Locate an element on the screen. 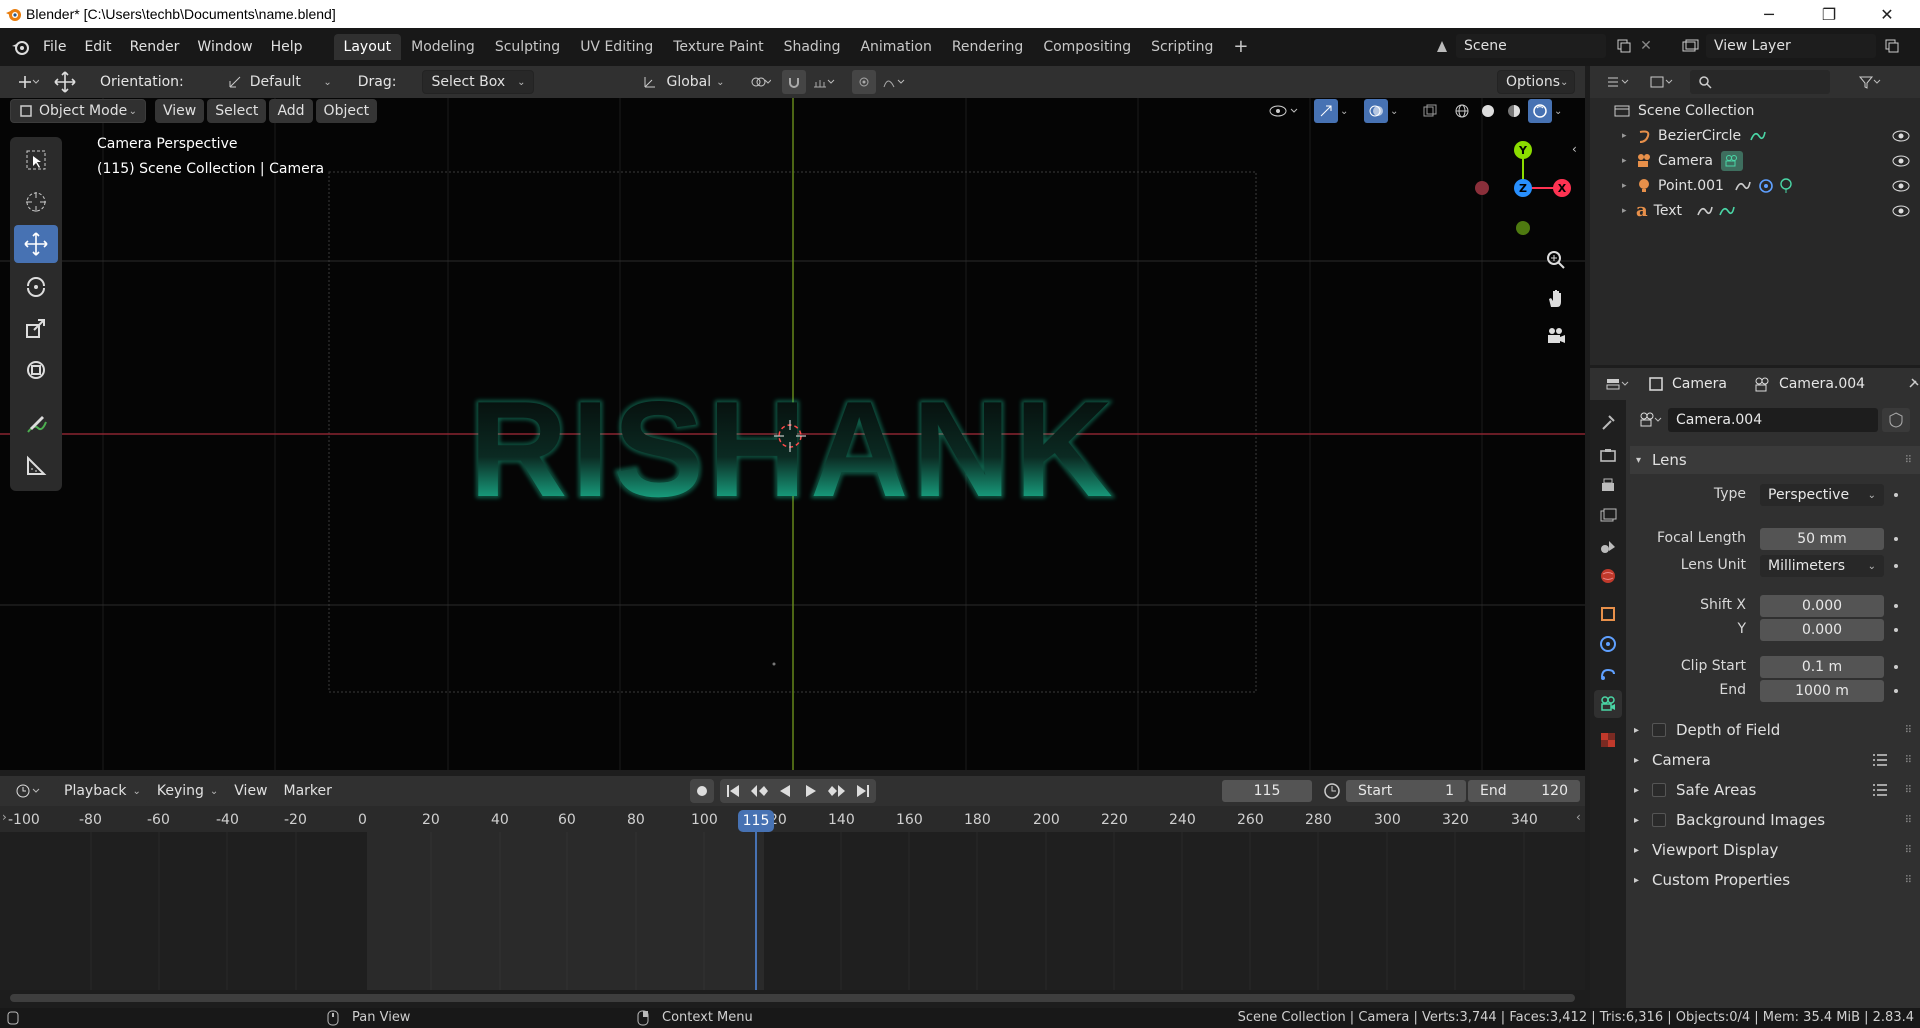 This screenshot has height=1028, width=1920. shift-y-field: 0.000 is located at coordinates (1822, 630).